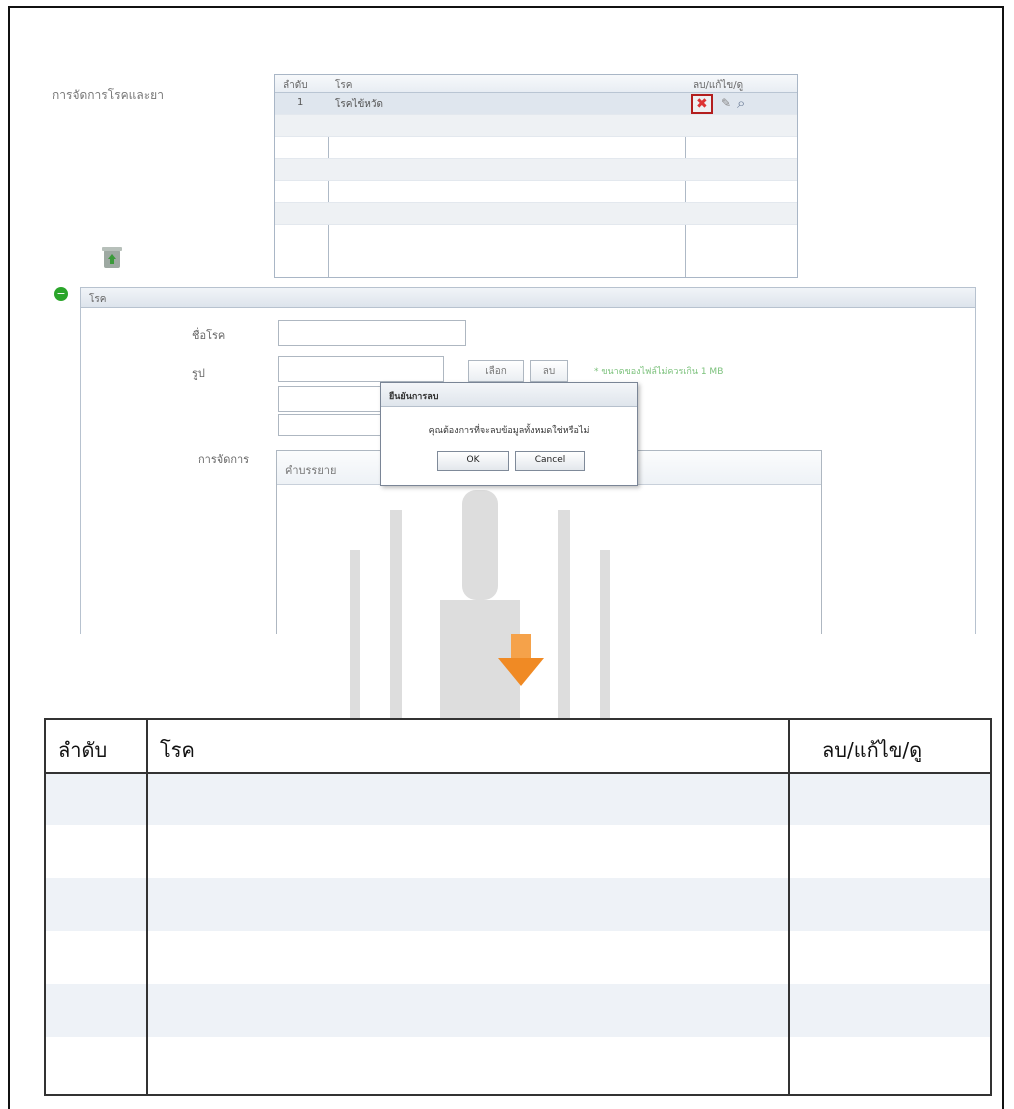  Describe the element at coordinates (300, 102) in the screenshot. I see `row-number: 1` at that location.